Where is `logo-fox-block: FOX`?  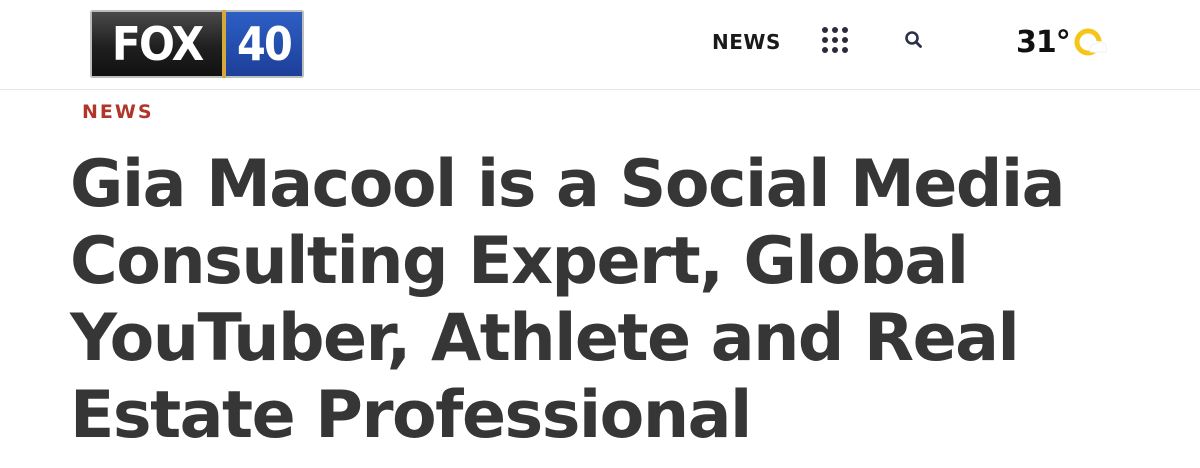
logo-fox-block: FOX is located at coordinates (156, 44).